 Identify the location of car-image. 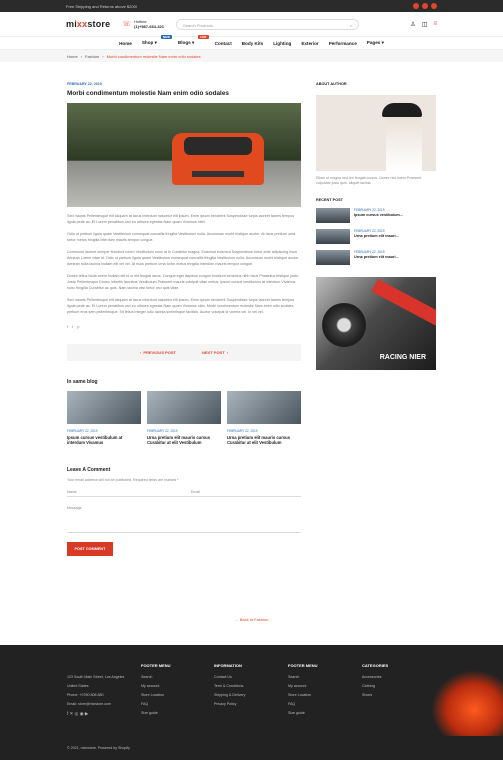
(218, 159).